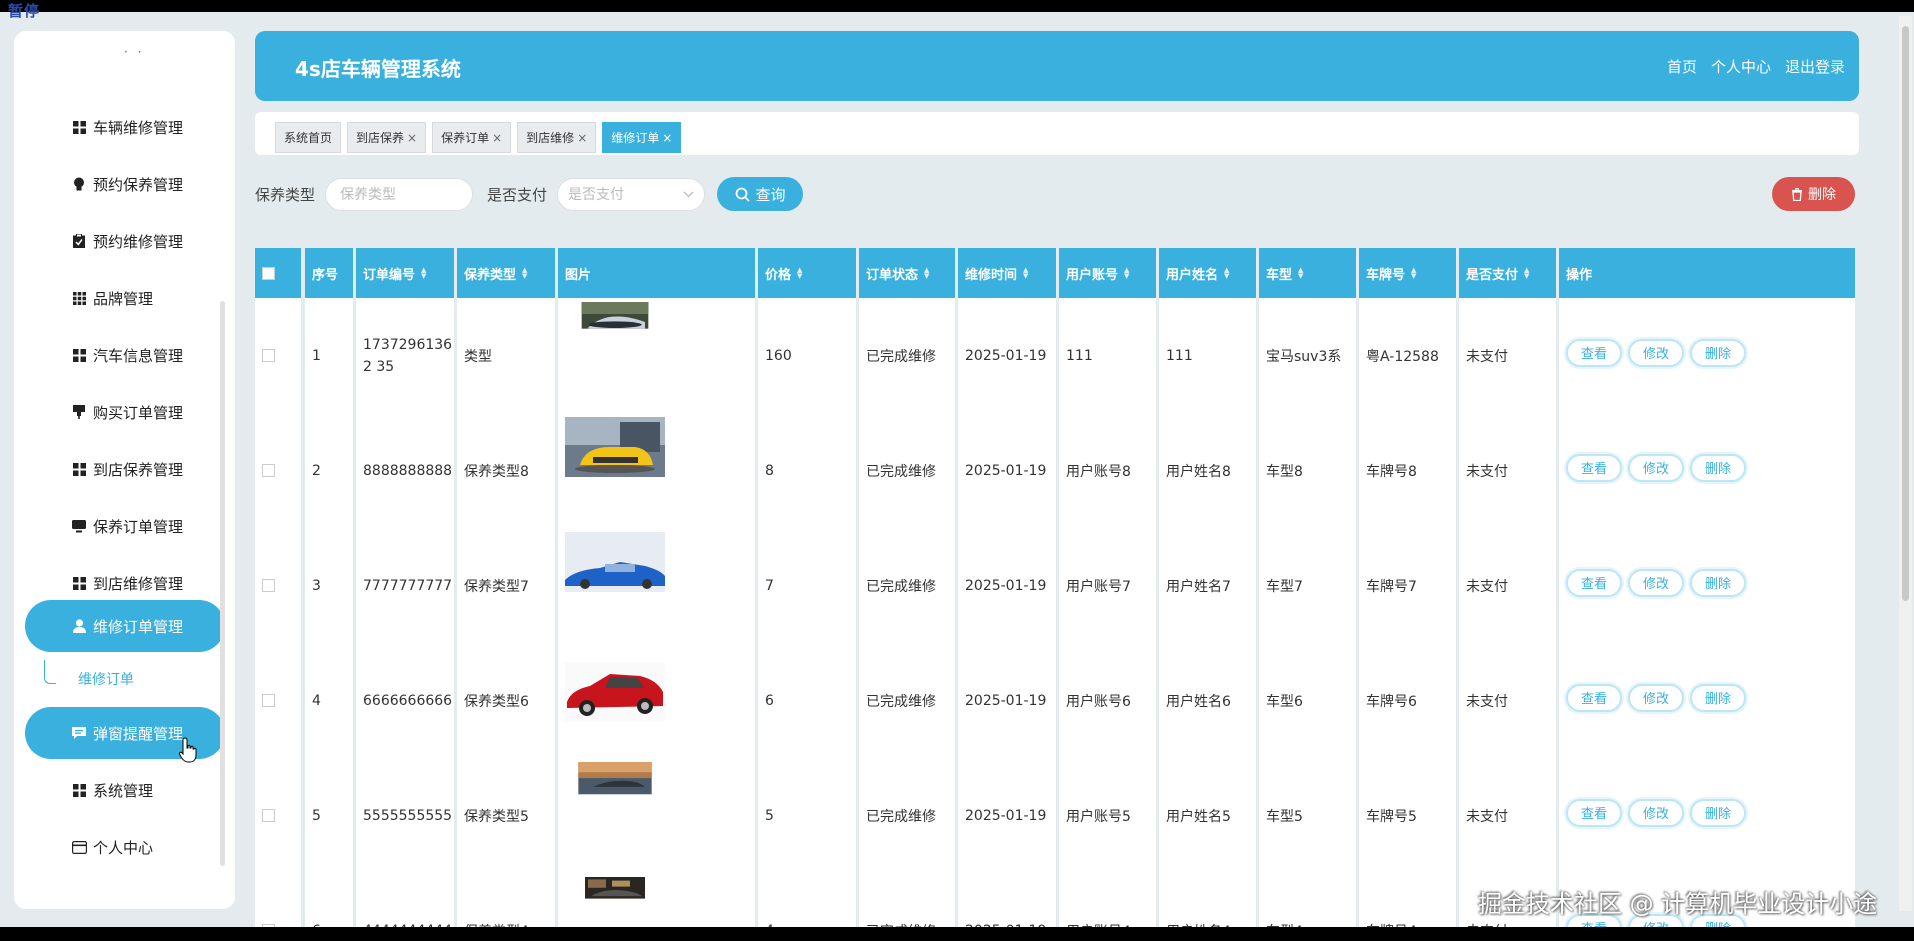 Image resolution: width=1914 pixels, height=941 pixels. I want to click on cell-no: 5, so click(329, 815).